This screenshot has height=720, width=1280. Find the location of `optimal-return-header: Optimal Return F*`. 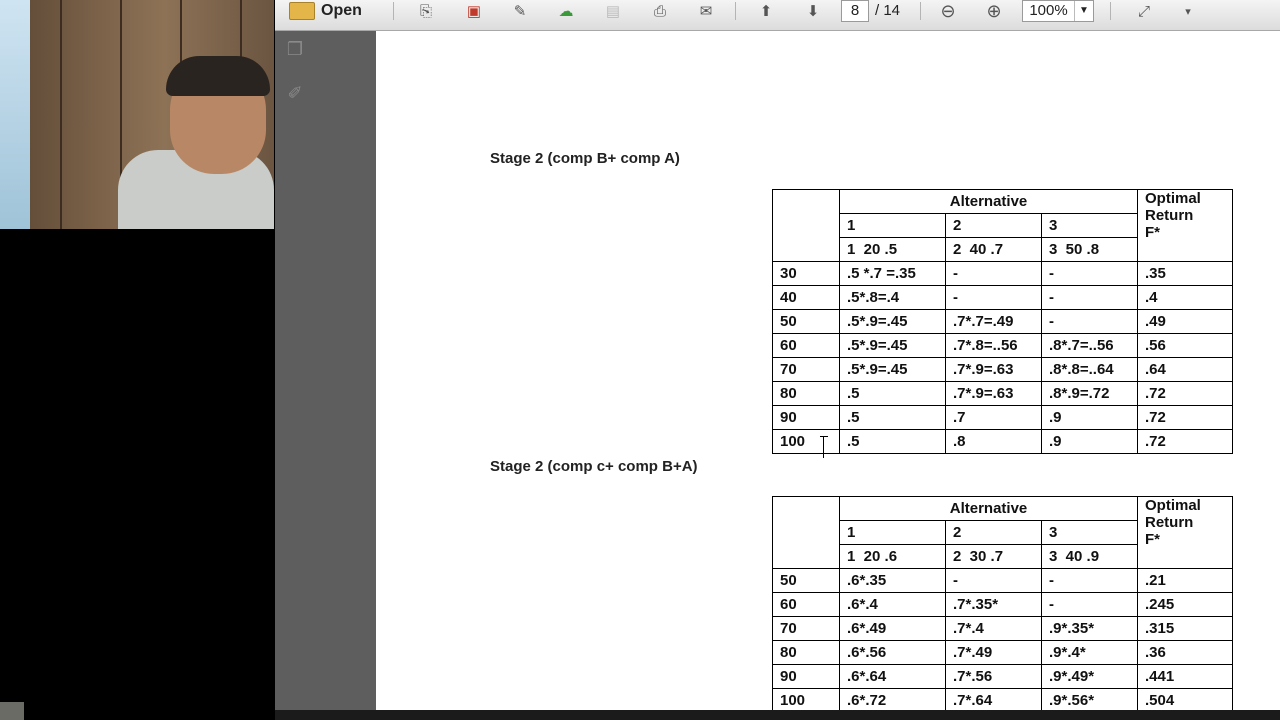

optimal-return-header: Optimal Return F* is located at coordinates (1185, 225).